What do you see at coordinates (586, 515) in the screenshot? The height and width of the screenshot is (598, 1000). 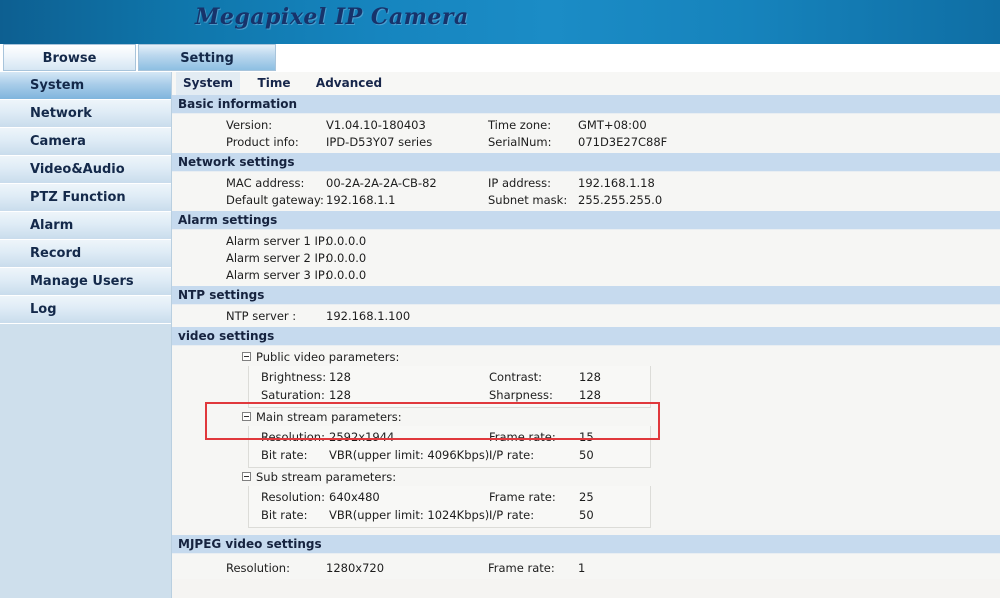 I see `row-value-sub-ip-rate: 50` at bounding box center [586, 515].